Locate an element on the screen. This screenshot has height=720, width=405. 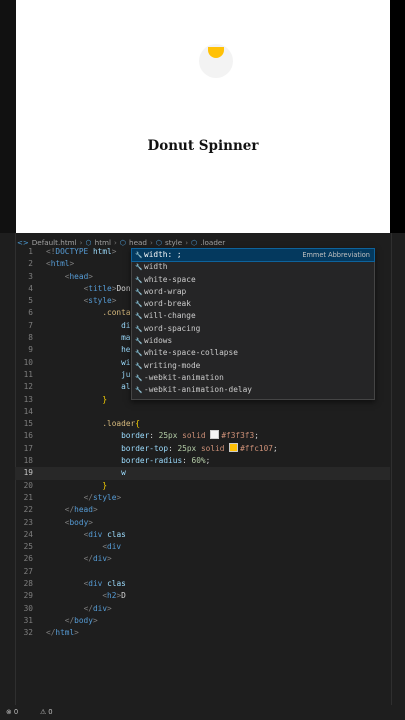
line-number: 20 is located at coordinates (28, 485).